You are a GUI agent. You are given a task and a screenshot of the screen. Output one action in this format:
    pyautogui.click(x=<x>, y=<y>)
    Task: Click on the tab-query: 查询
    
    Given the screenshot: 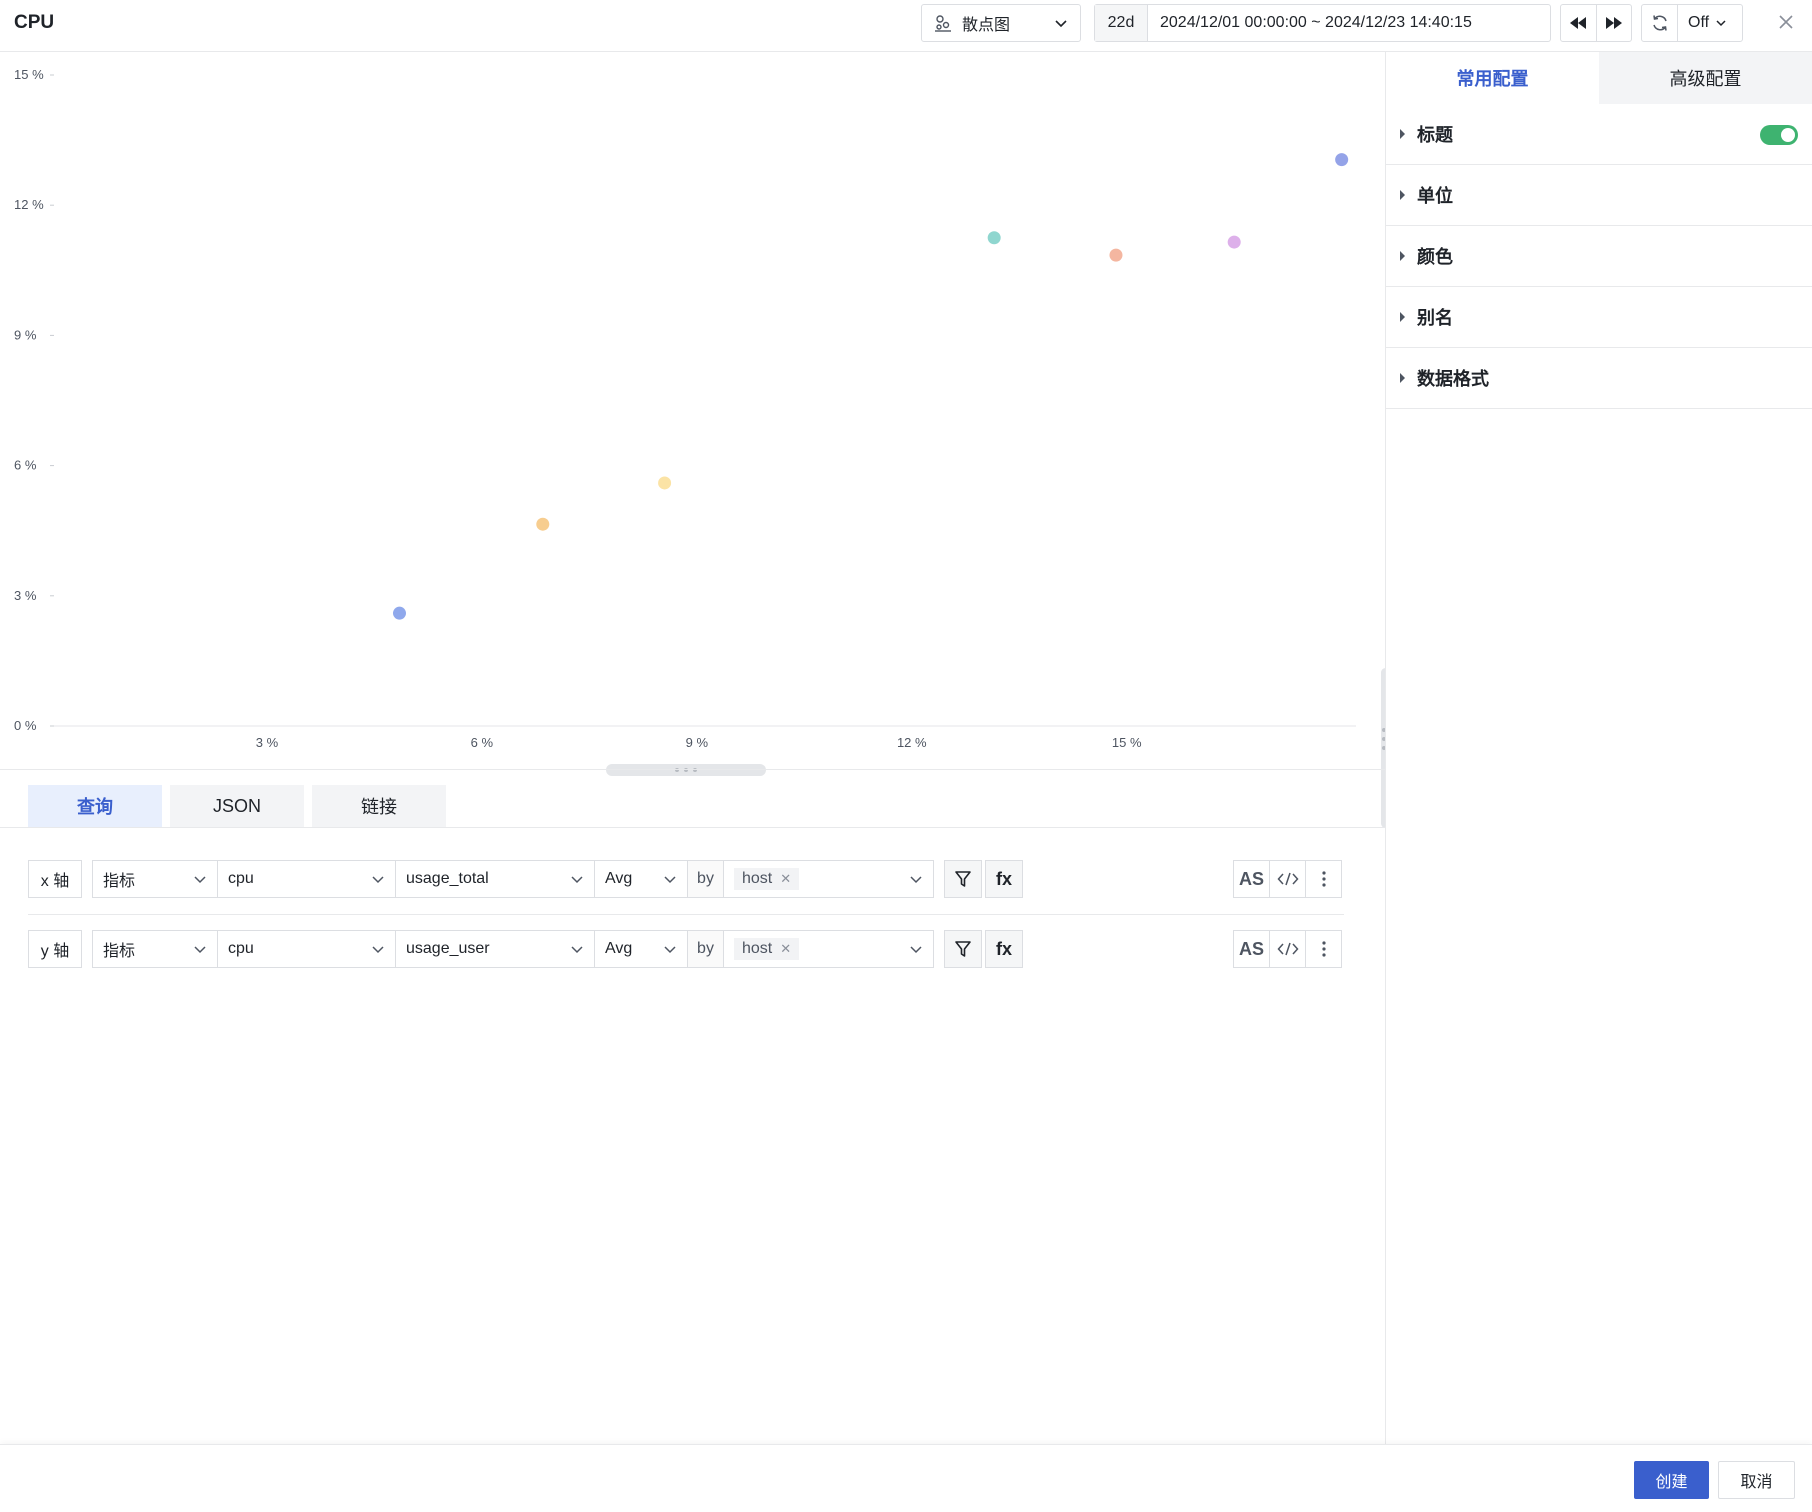 What is the action you would take?
    pyautogui.click(x=95, y=806)
    